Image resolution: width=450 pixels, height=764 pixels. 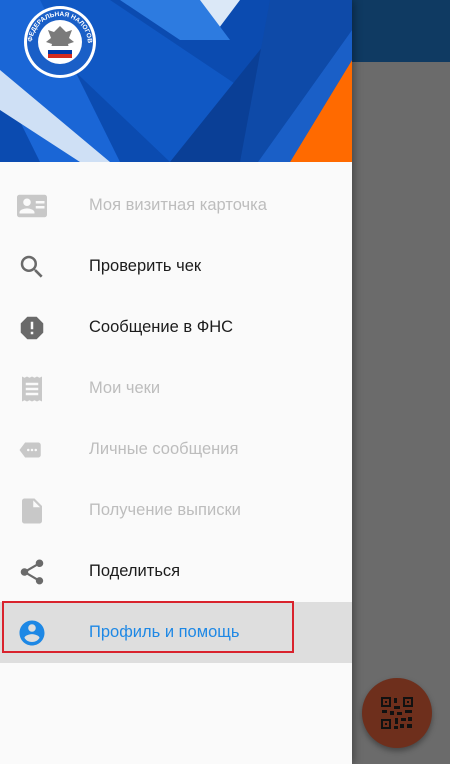 I want to click on menu-item-get-statement: Получение выписки, so click(x=176, y=510).